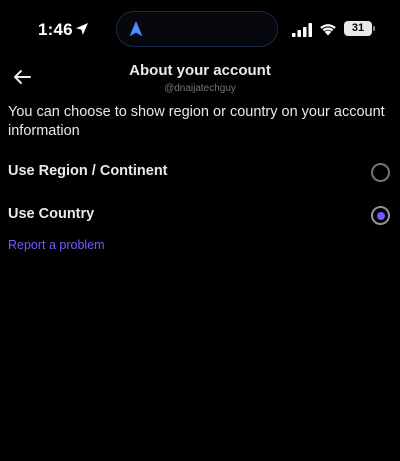 This screenshot has height=461, width=400. Describe the element at coordinates (328, 30) in the screenshot. I see `wifi-icon` at that location.